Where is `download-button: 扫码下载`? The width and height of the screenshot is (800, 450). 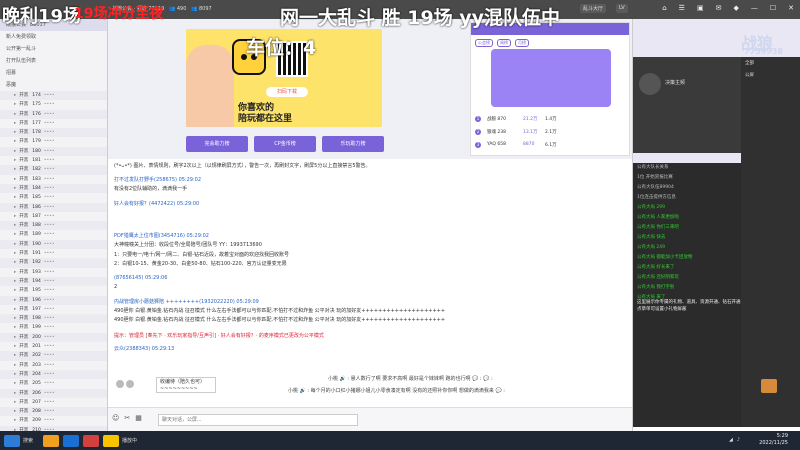
download-button: 扫码下载 is located at coordinates (287, 92).